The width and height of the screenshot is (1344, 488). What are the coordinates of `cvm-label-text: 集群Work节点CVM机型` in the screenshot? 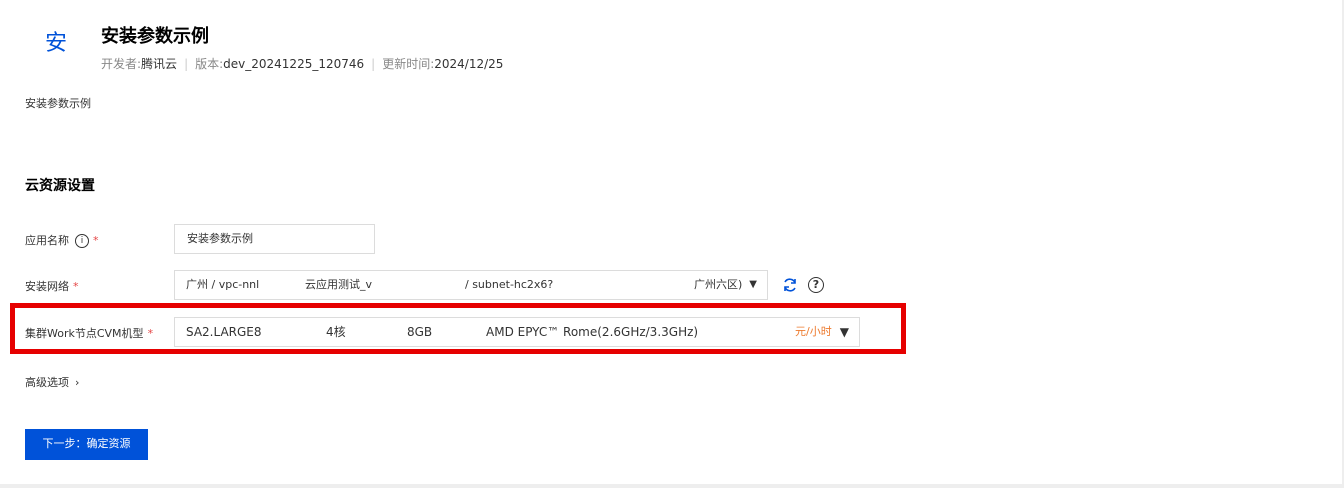 It's located at (84, 333).